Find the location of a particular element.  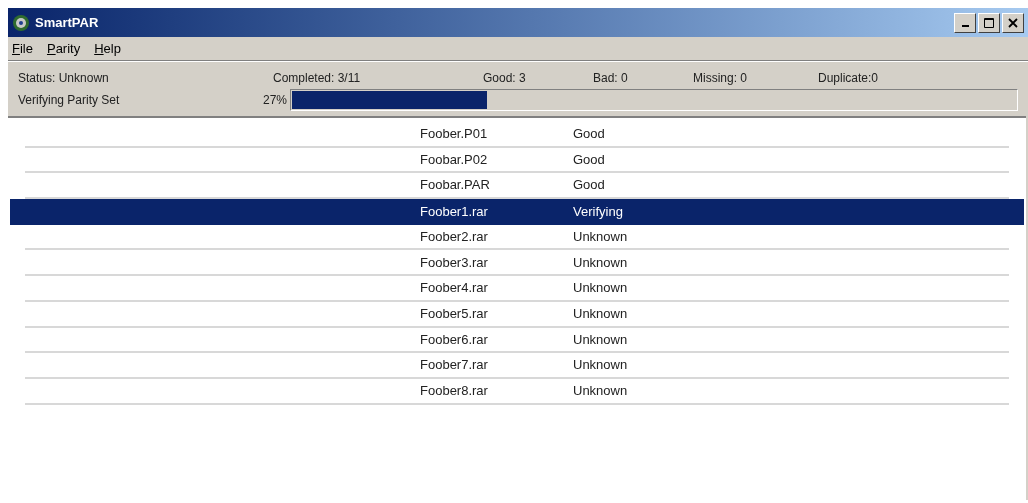

file-row: Foober2.rar Unknown is located at coordinates (517, 237).